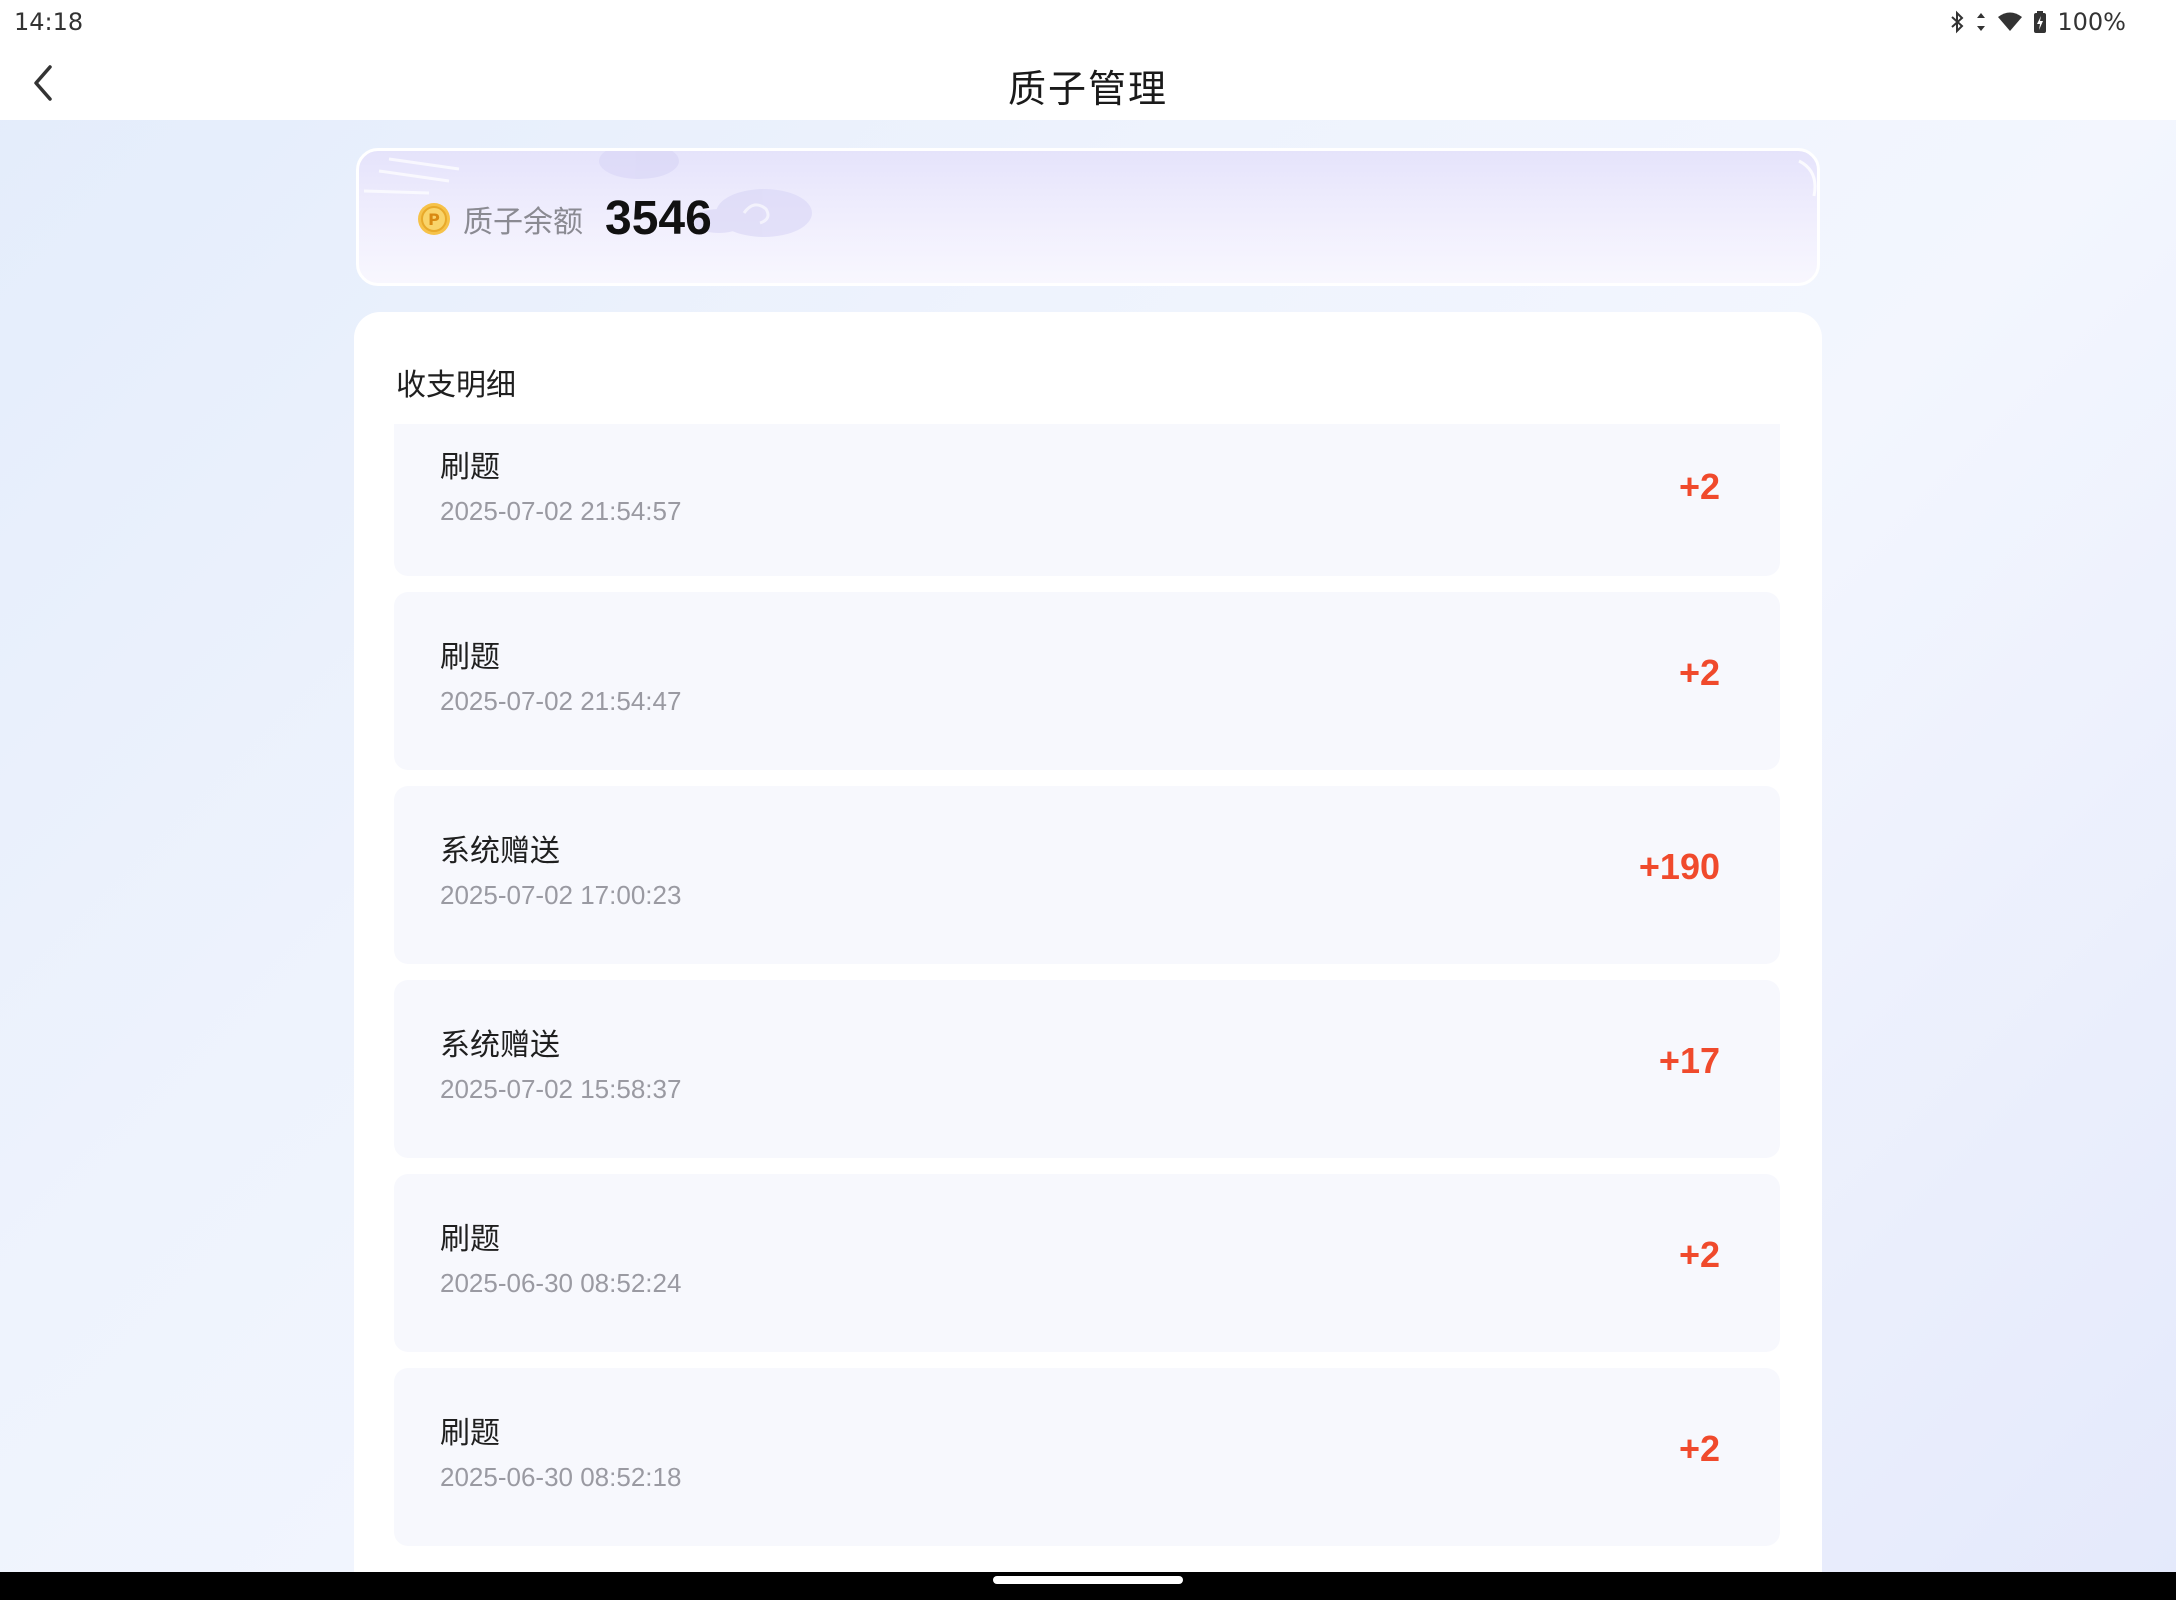  Describe the element at coordinates (456, 385) in the screenshot. I see `section-title: 收支明细` at that location.